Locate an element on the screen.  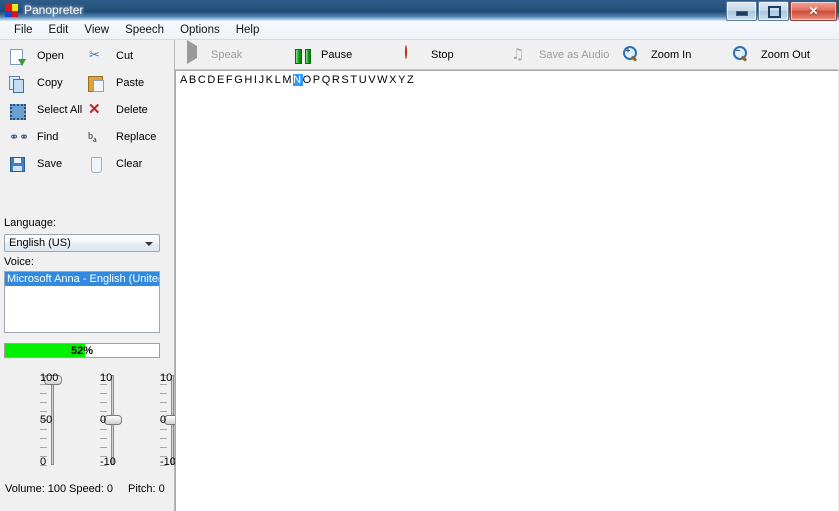
replace-label: Replace is located at coordinates (136, 137).